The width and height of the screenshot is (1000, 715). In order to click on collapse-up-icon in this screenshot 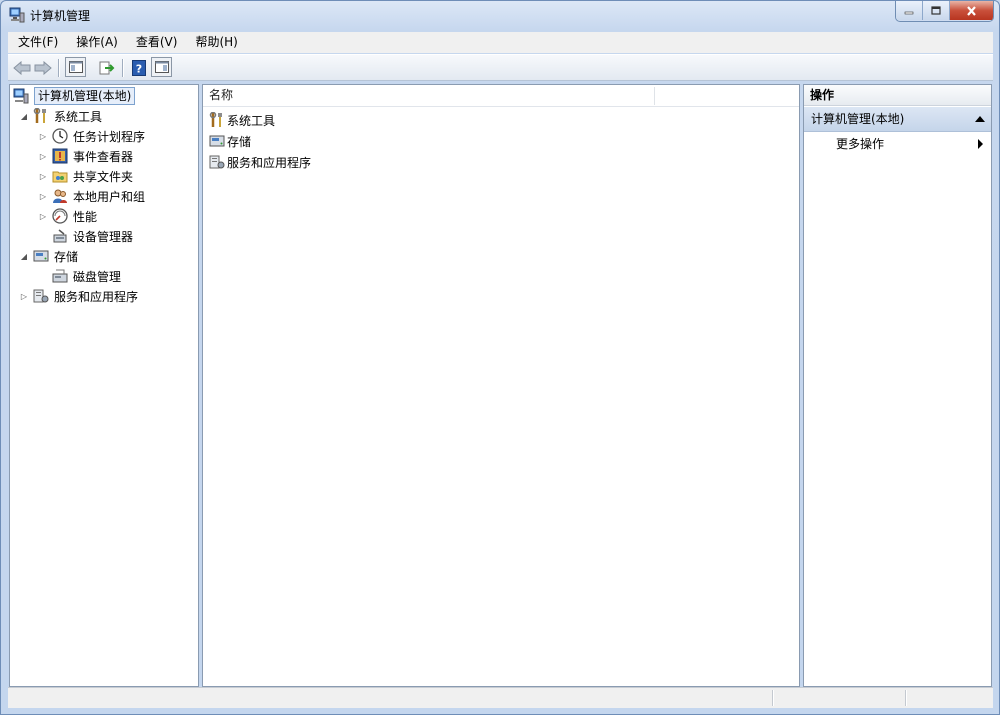, I will do `click(980, 119)`.